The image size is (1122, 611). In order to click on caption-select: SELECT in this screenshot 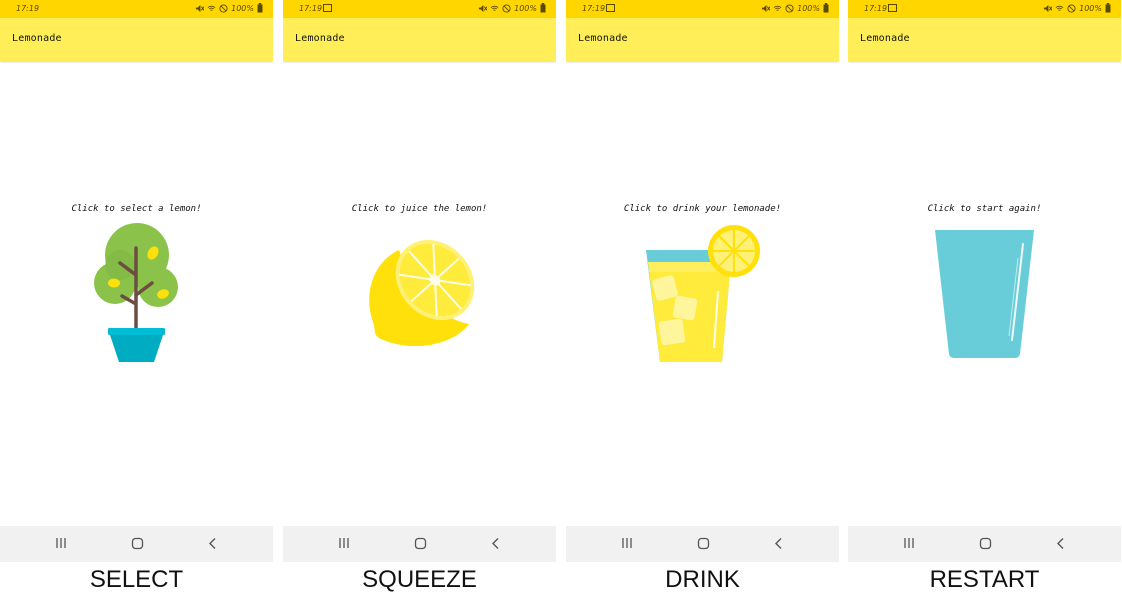, I will do `click(136, 579)`.